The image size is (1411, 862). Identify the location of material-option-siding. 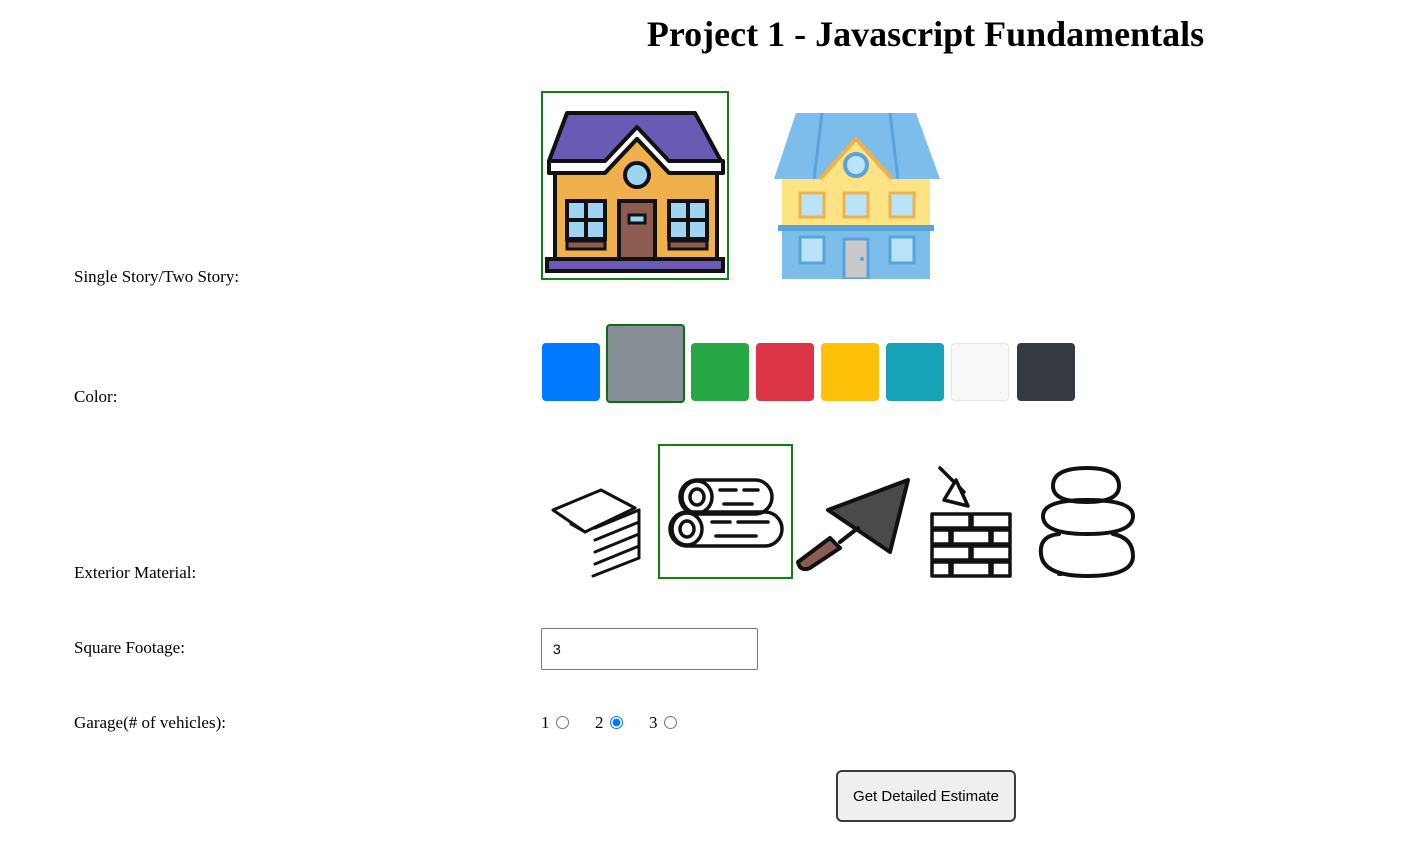
(596, 530).